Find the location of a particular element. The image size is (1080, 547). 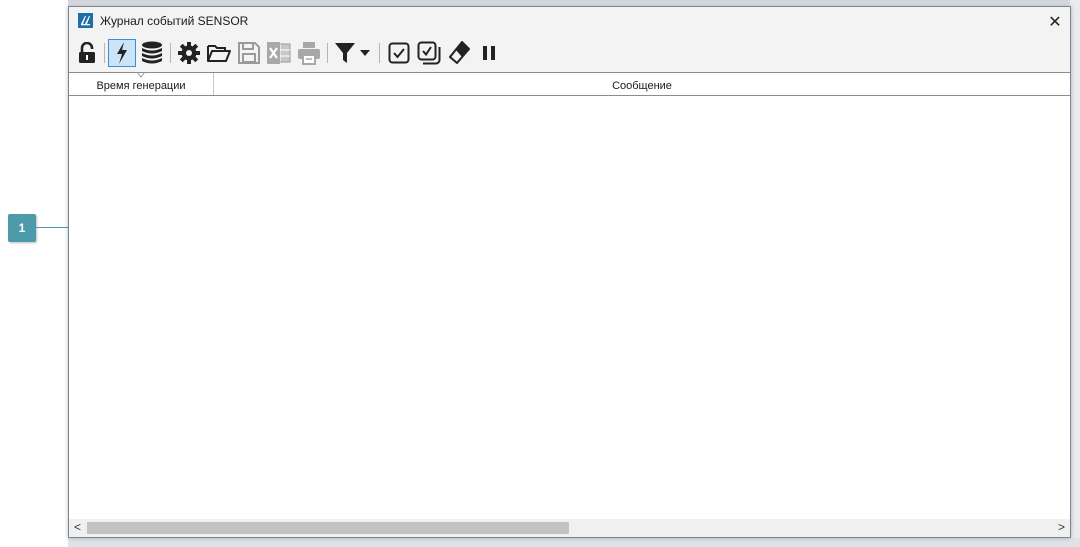

export-excel-button is located at coordinates (279, 53).